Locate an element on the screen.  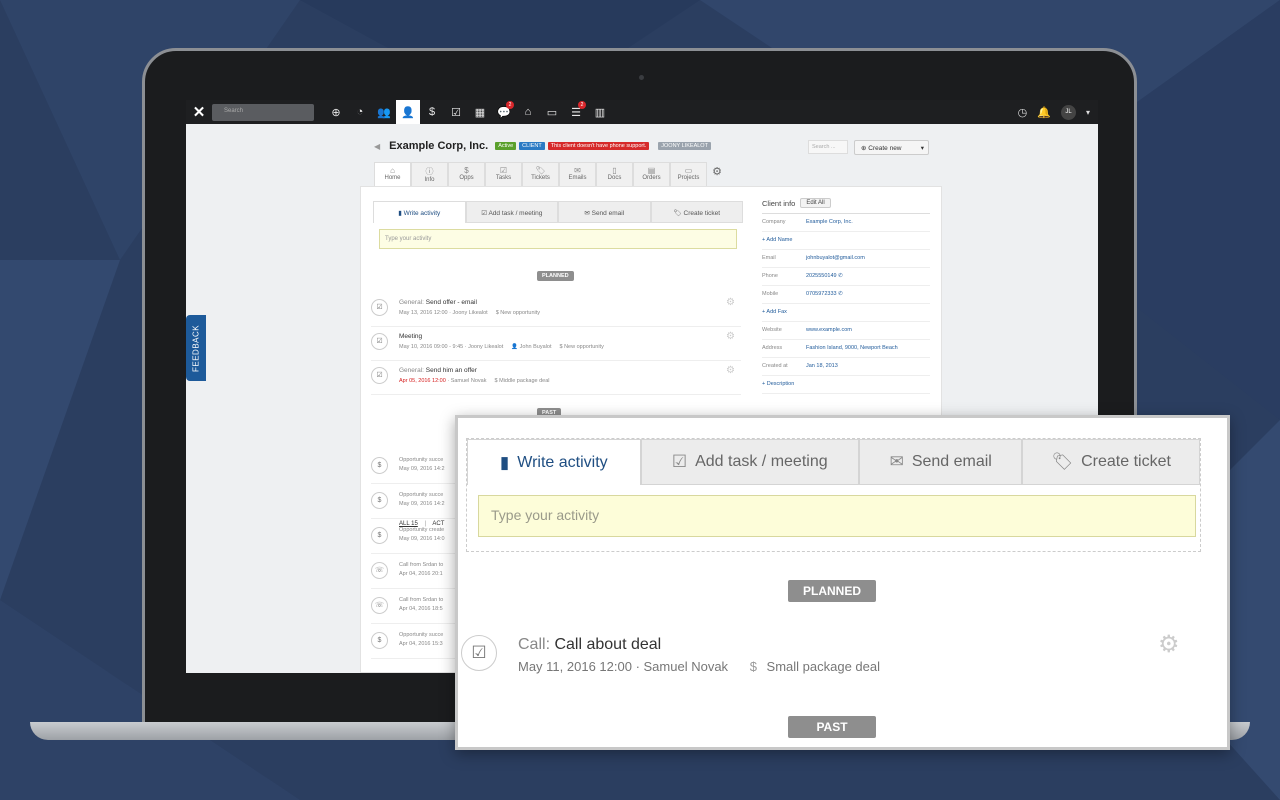
activity-contact: John Buyalot is located at coordinates (536, 347).